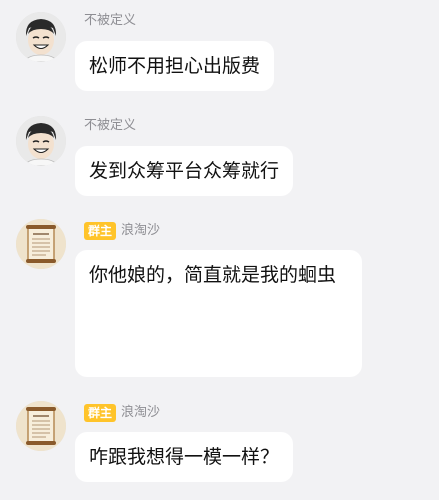  I want to click on message-bubble: 发到众筹平台众筹就行, so click(184, 171).